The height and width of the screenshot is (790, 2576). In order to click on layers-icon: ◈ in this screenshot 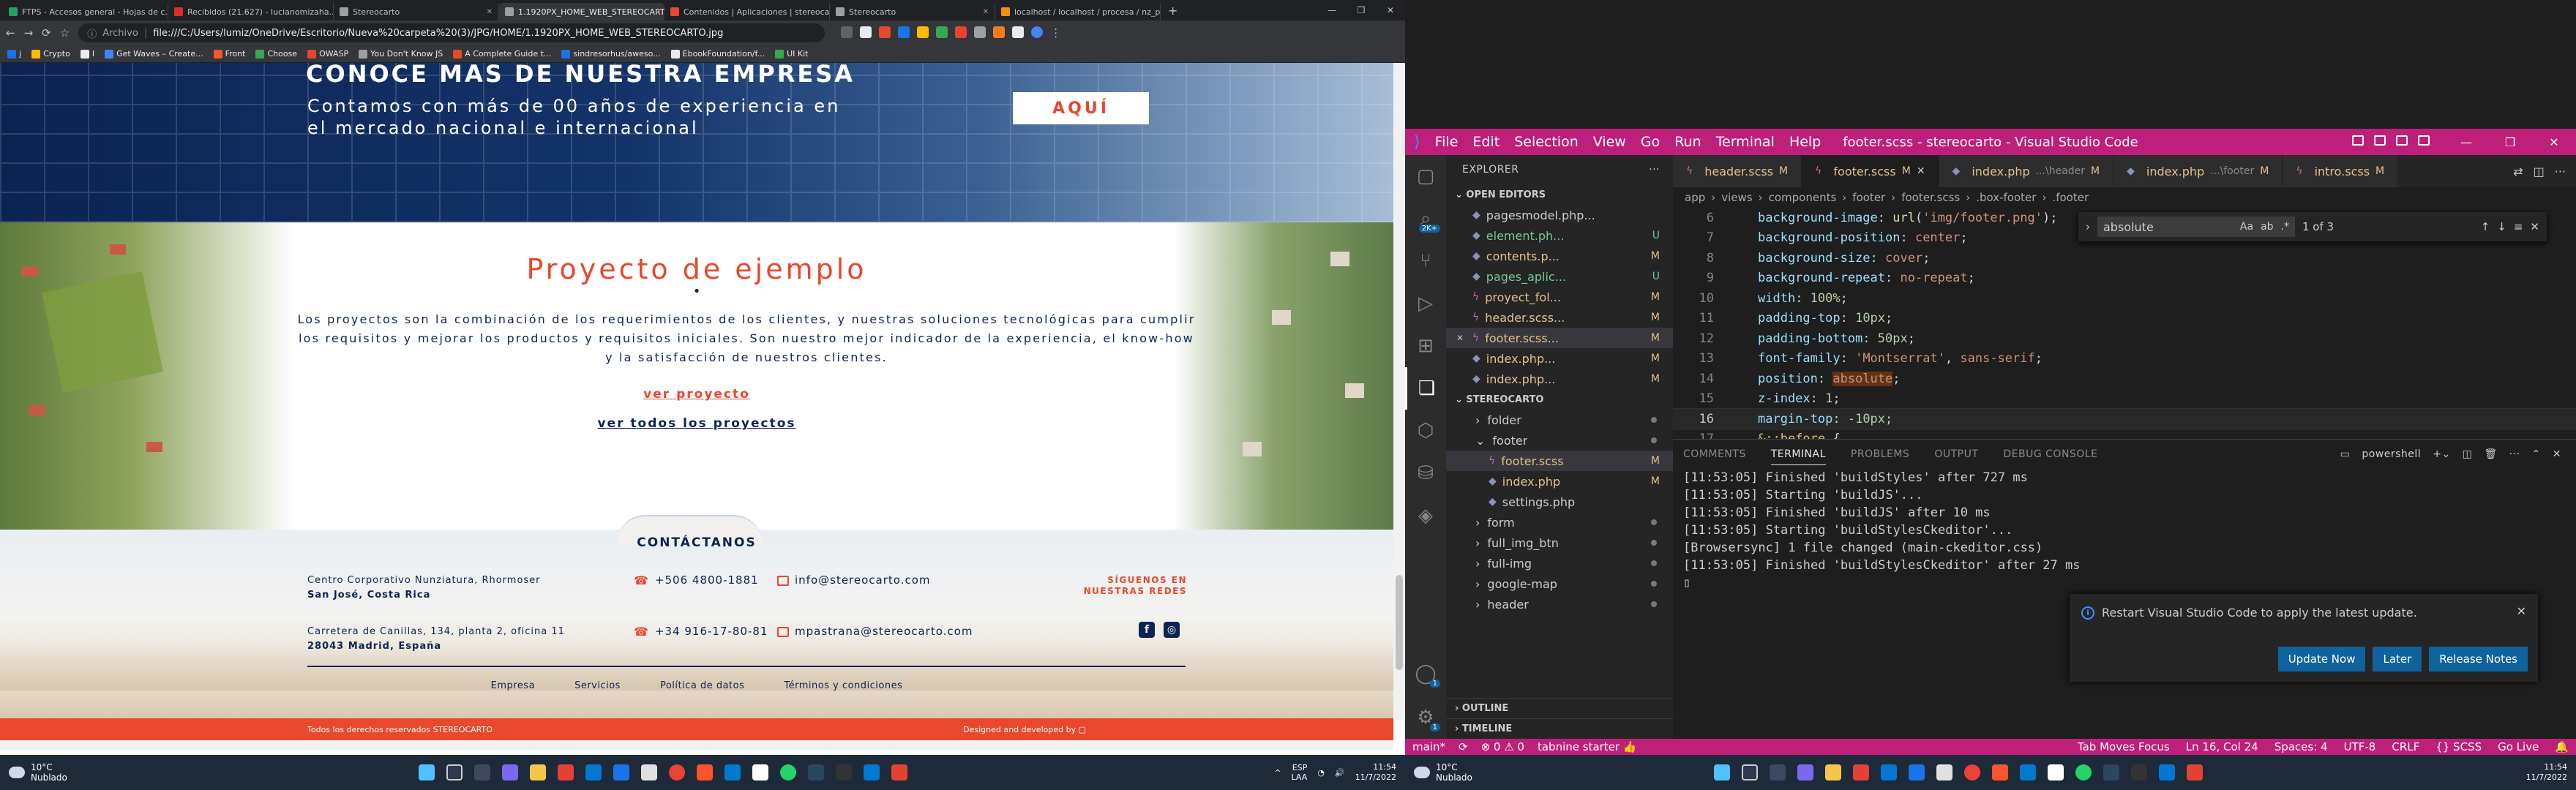, I will do `click(1425, 515)`.